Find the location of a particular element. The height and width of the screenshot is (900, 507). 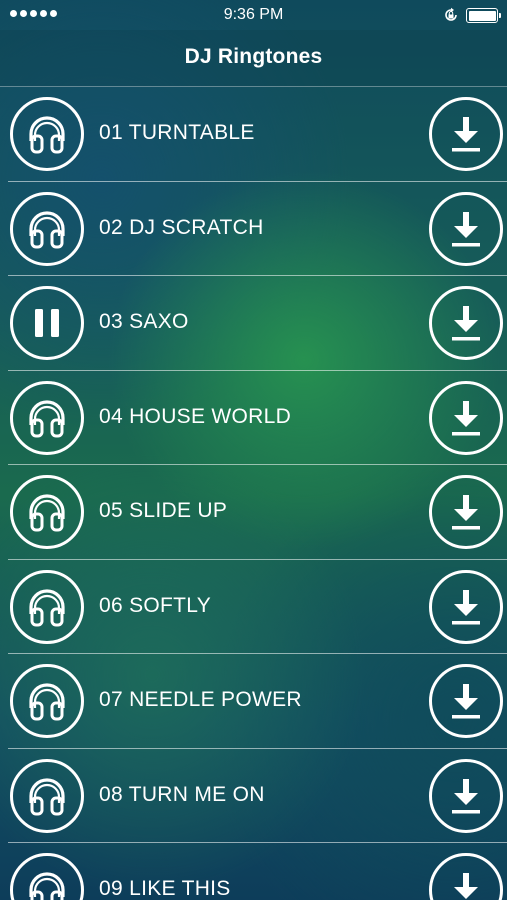

ringtone-title: 01 TURNTABLE is located at coordinates (177, 132).